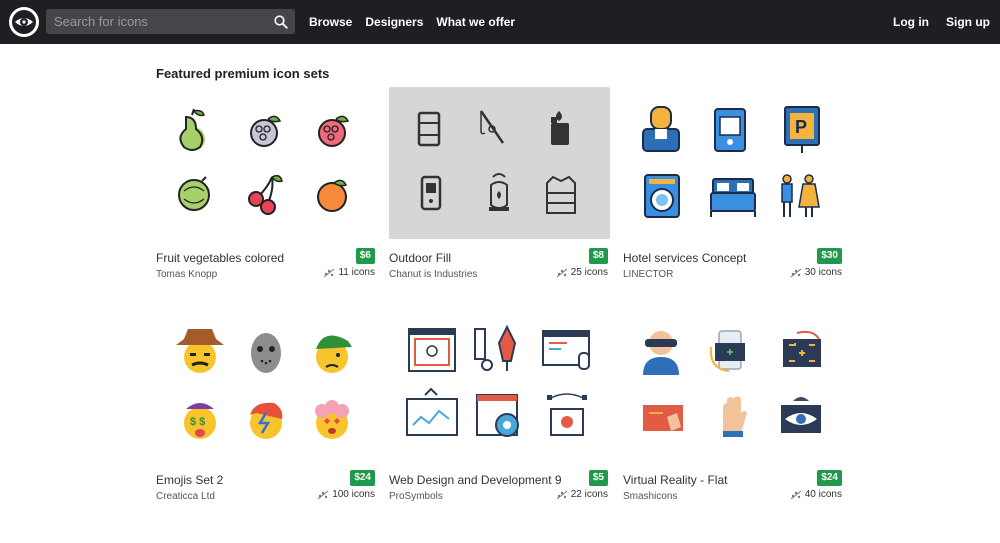 Image resolution: width=1000 pixels, height=543 pixels. What do you see at coordinates (661, 353) in the screenshot?
I see `vr-headset-user-icon` at bounding box center [661, 353].